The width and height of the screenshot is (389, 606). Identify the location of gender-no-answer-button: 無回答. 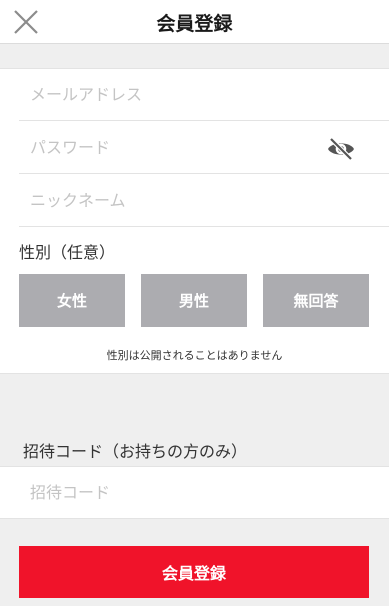
(316, 300).